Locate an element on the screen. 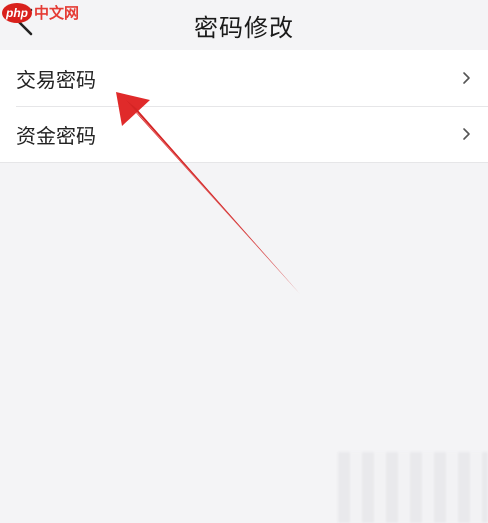 The image size is (488, 523). watermark-logo: php is located at coordinates (17, 12).